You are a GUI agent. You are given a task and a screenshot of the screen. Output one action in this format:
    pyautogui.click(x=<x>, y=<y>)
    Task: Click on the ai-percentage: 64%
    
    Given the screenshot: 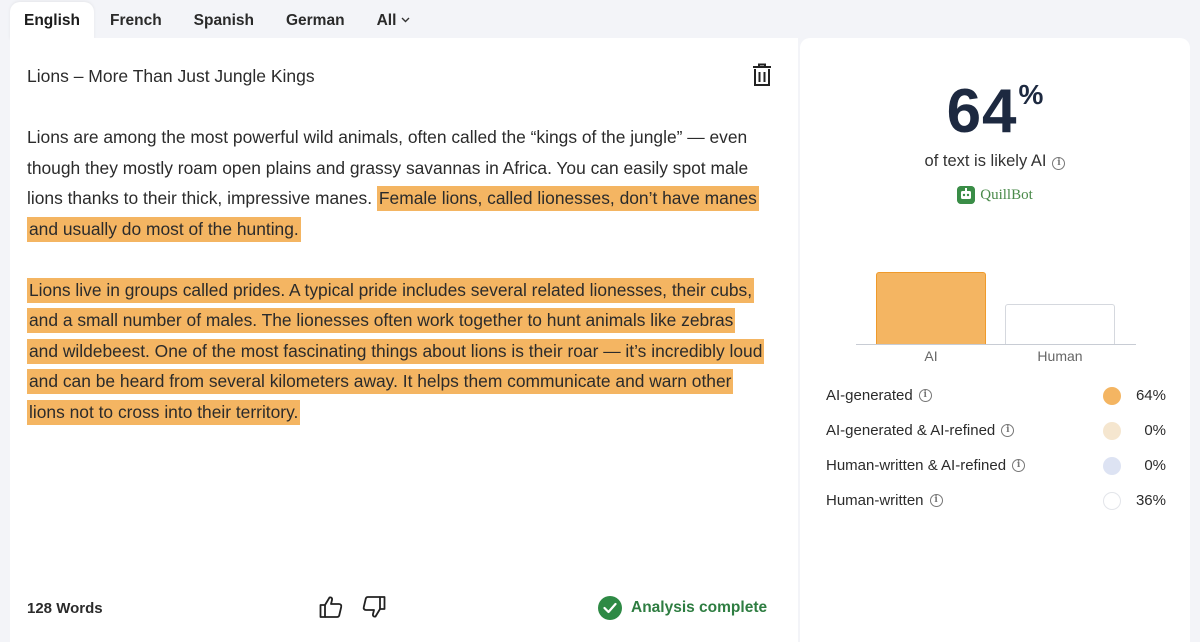 What is the action you would take?
    pyautogui.click(x=995, y=111)
    